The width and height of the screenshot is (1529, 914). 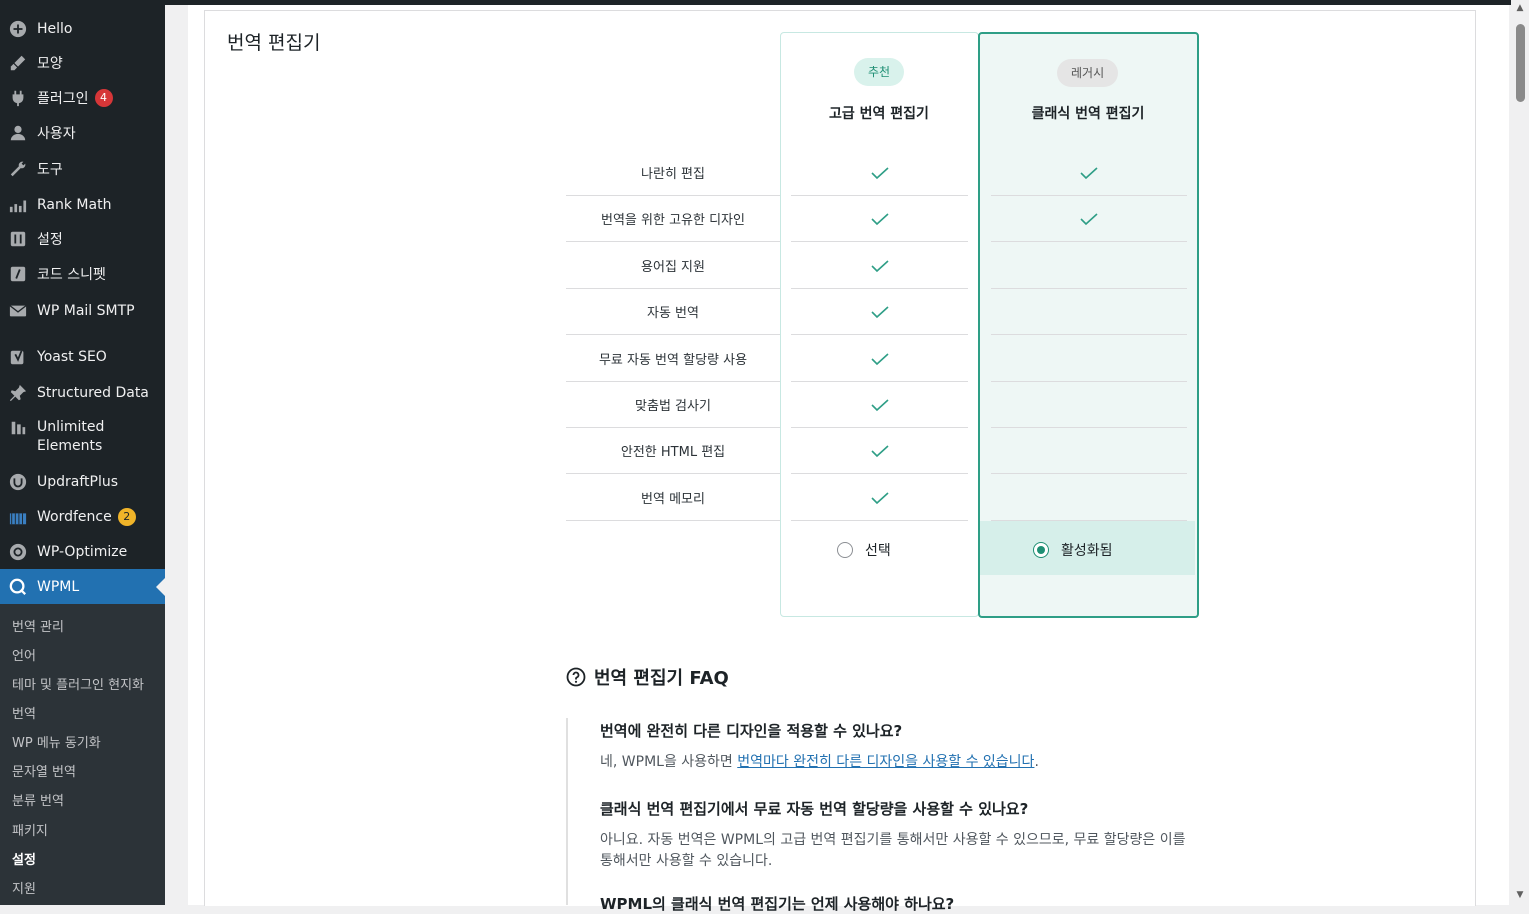 What do you see at coordinates (56, 741) in the screenshot?
I see `submenu-item: WP 메뉴 동기화` at bounding box center [56, 741].